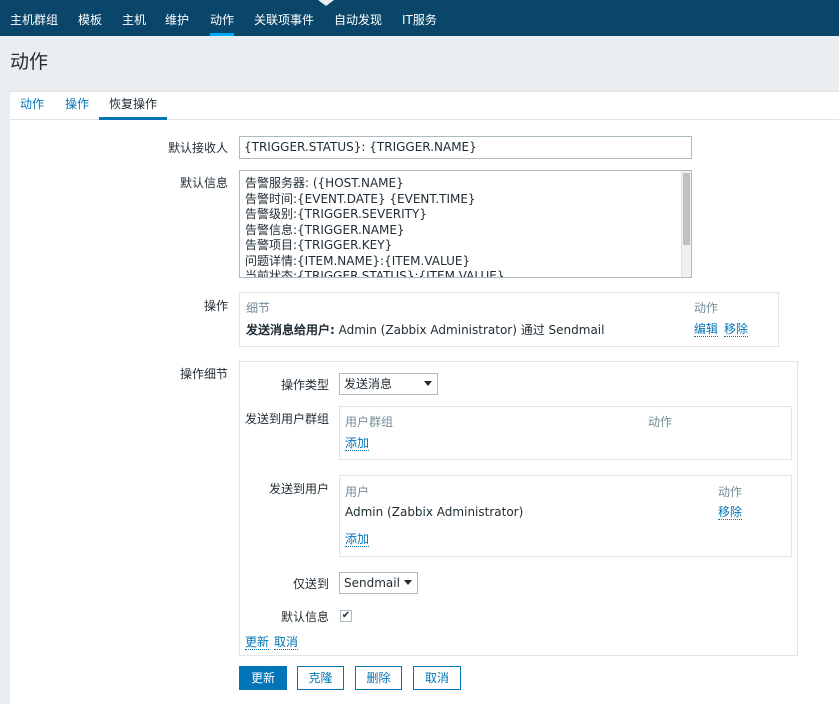  What do you see at coordinates (437, 678) in the screenshot?
I see `cancel-button: 取消` at bounding box center [437, 678].